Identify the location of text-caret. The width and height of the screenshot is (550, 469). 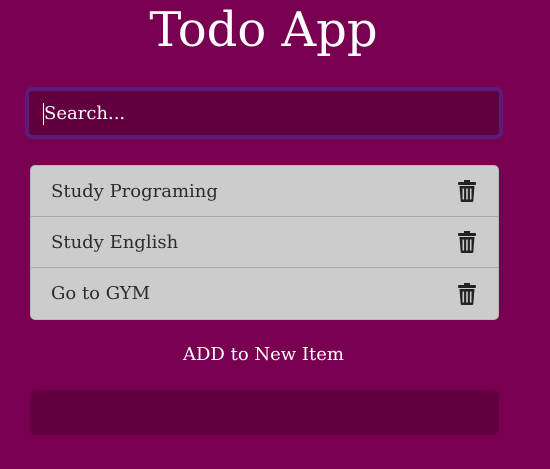
(43, 114).